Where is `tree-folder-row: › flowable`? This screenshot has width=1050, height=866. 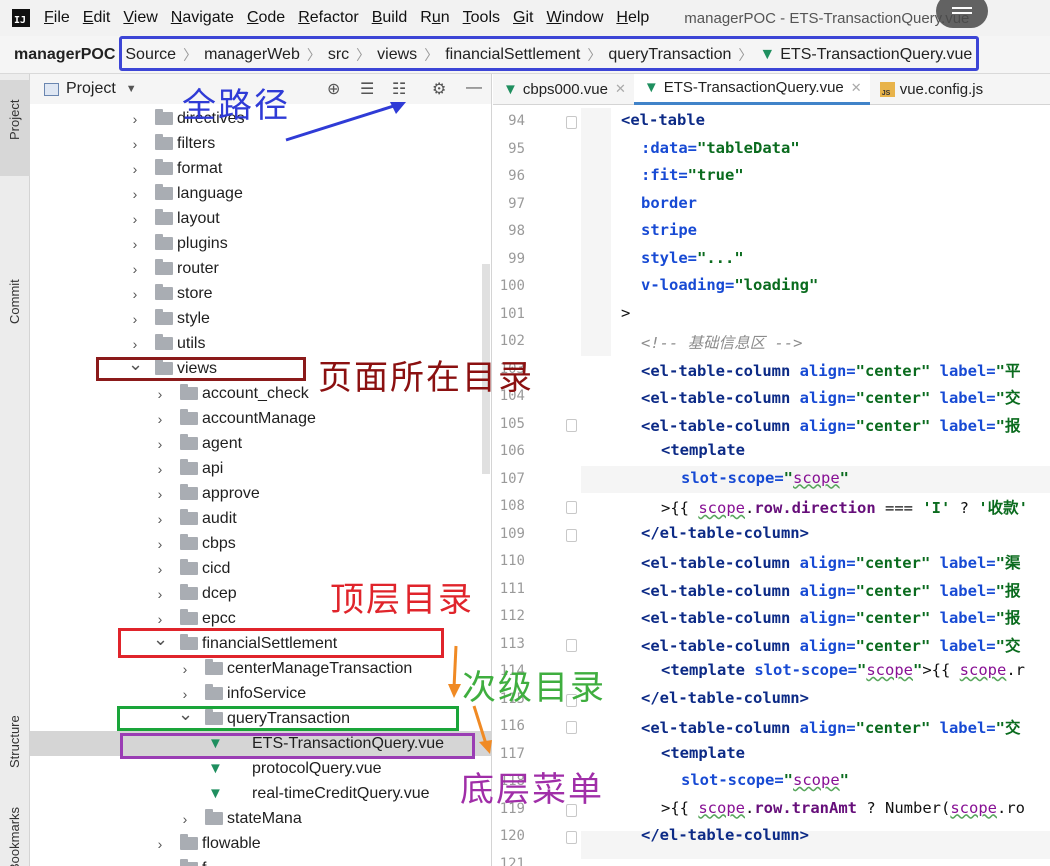
tree-folder-row: › flowable is located at coordinates (260, 843).